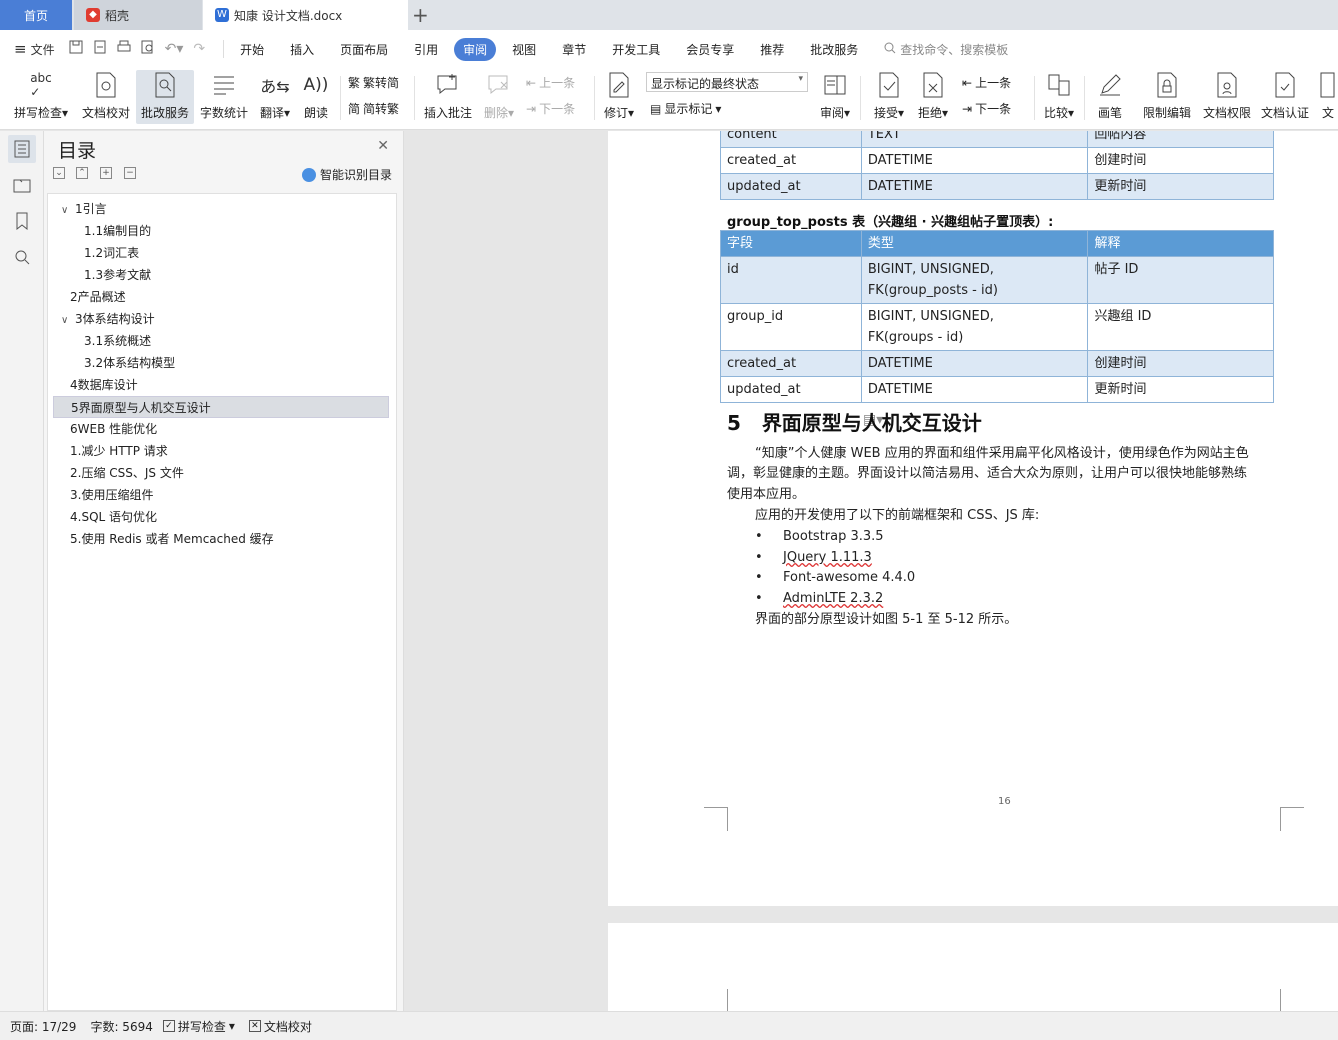 The image size is (1338, 1040). Describe the element at coordinates (550, 82) in the screenshot. I see `previous-comment-button: ⇤ 上一条` at that location.